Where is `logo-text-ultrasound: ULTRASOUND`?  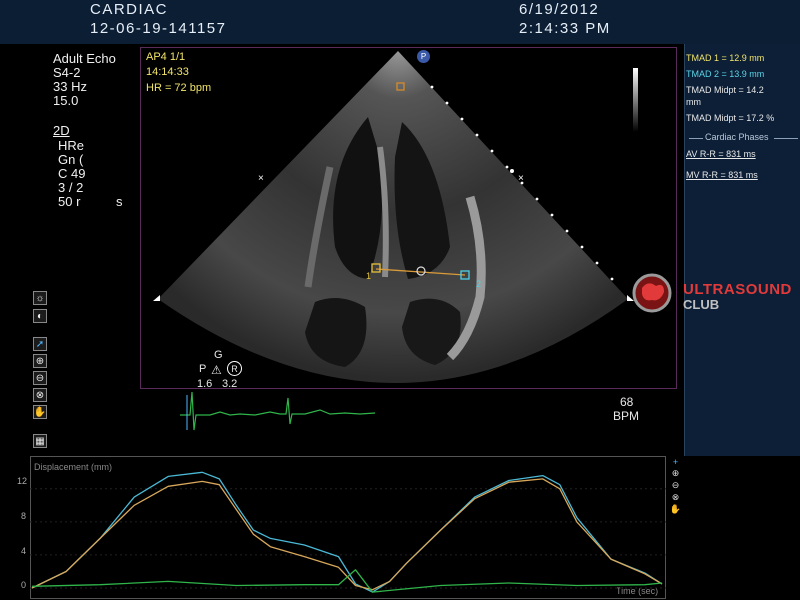
logo-text-ultrasound: ULTRASOUND is located at coordinates (737, 289).